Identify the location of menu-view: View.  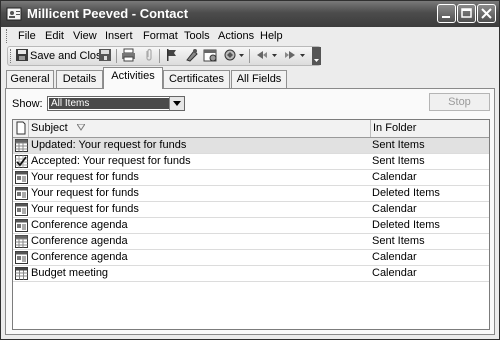
(85, 36).